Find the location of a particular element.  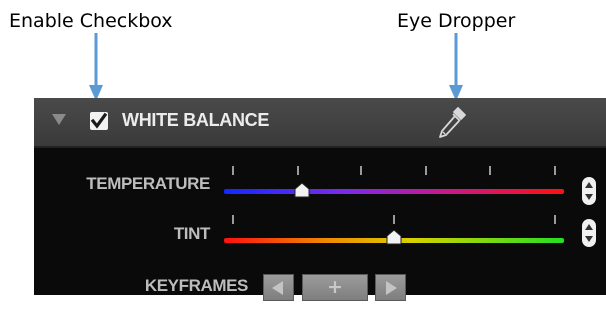

temperature-slider-track is located at coordinates (394, 191).